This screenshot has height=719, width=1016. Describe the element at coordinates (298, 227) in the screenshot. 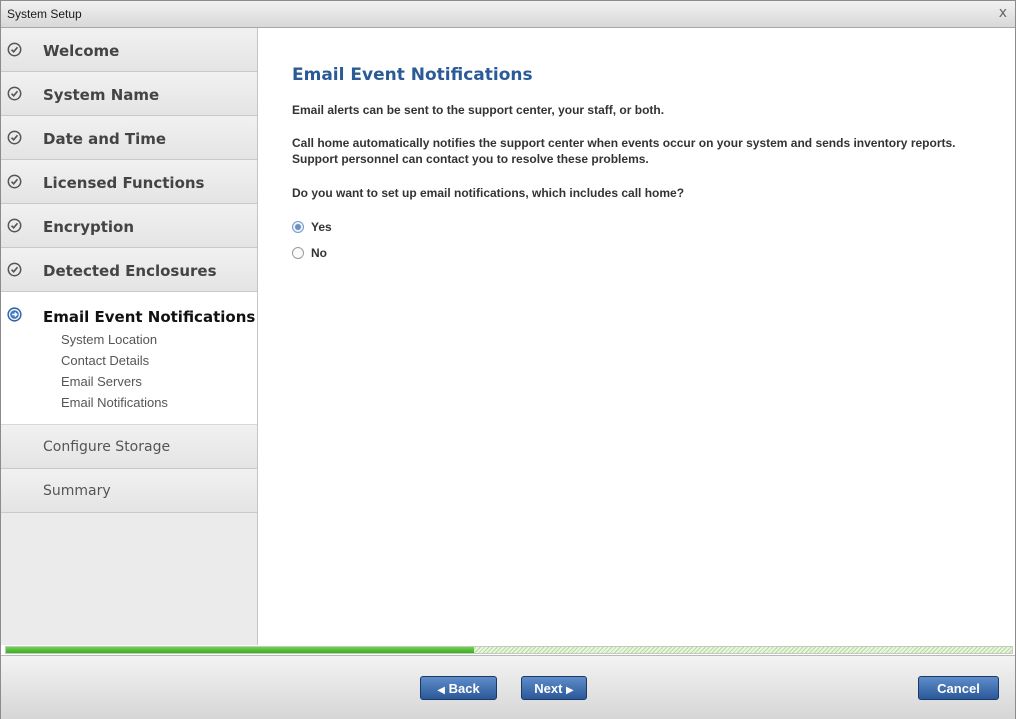

I see `radio-yes` at that location.